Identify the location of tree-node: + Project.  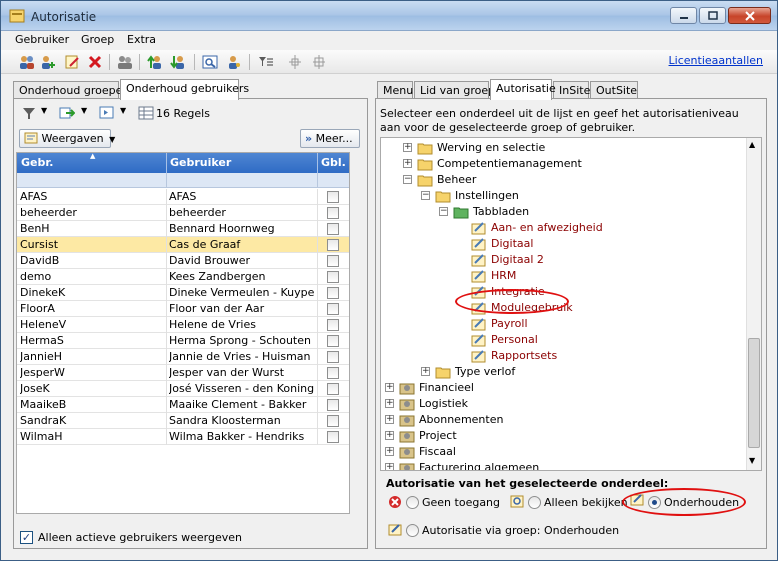
(563, 436).